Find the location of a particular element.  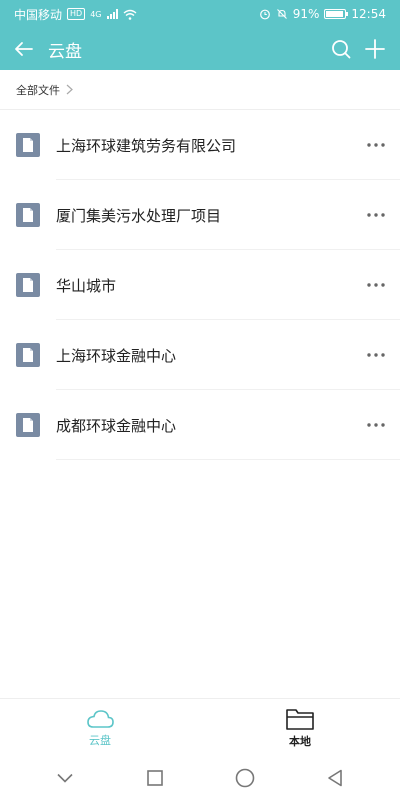

chevron-right-icon is located at coordinates (69, 89).